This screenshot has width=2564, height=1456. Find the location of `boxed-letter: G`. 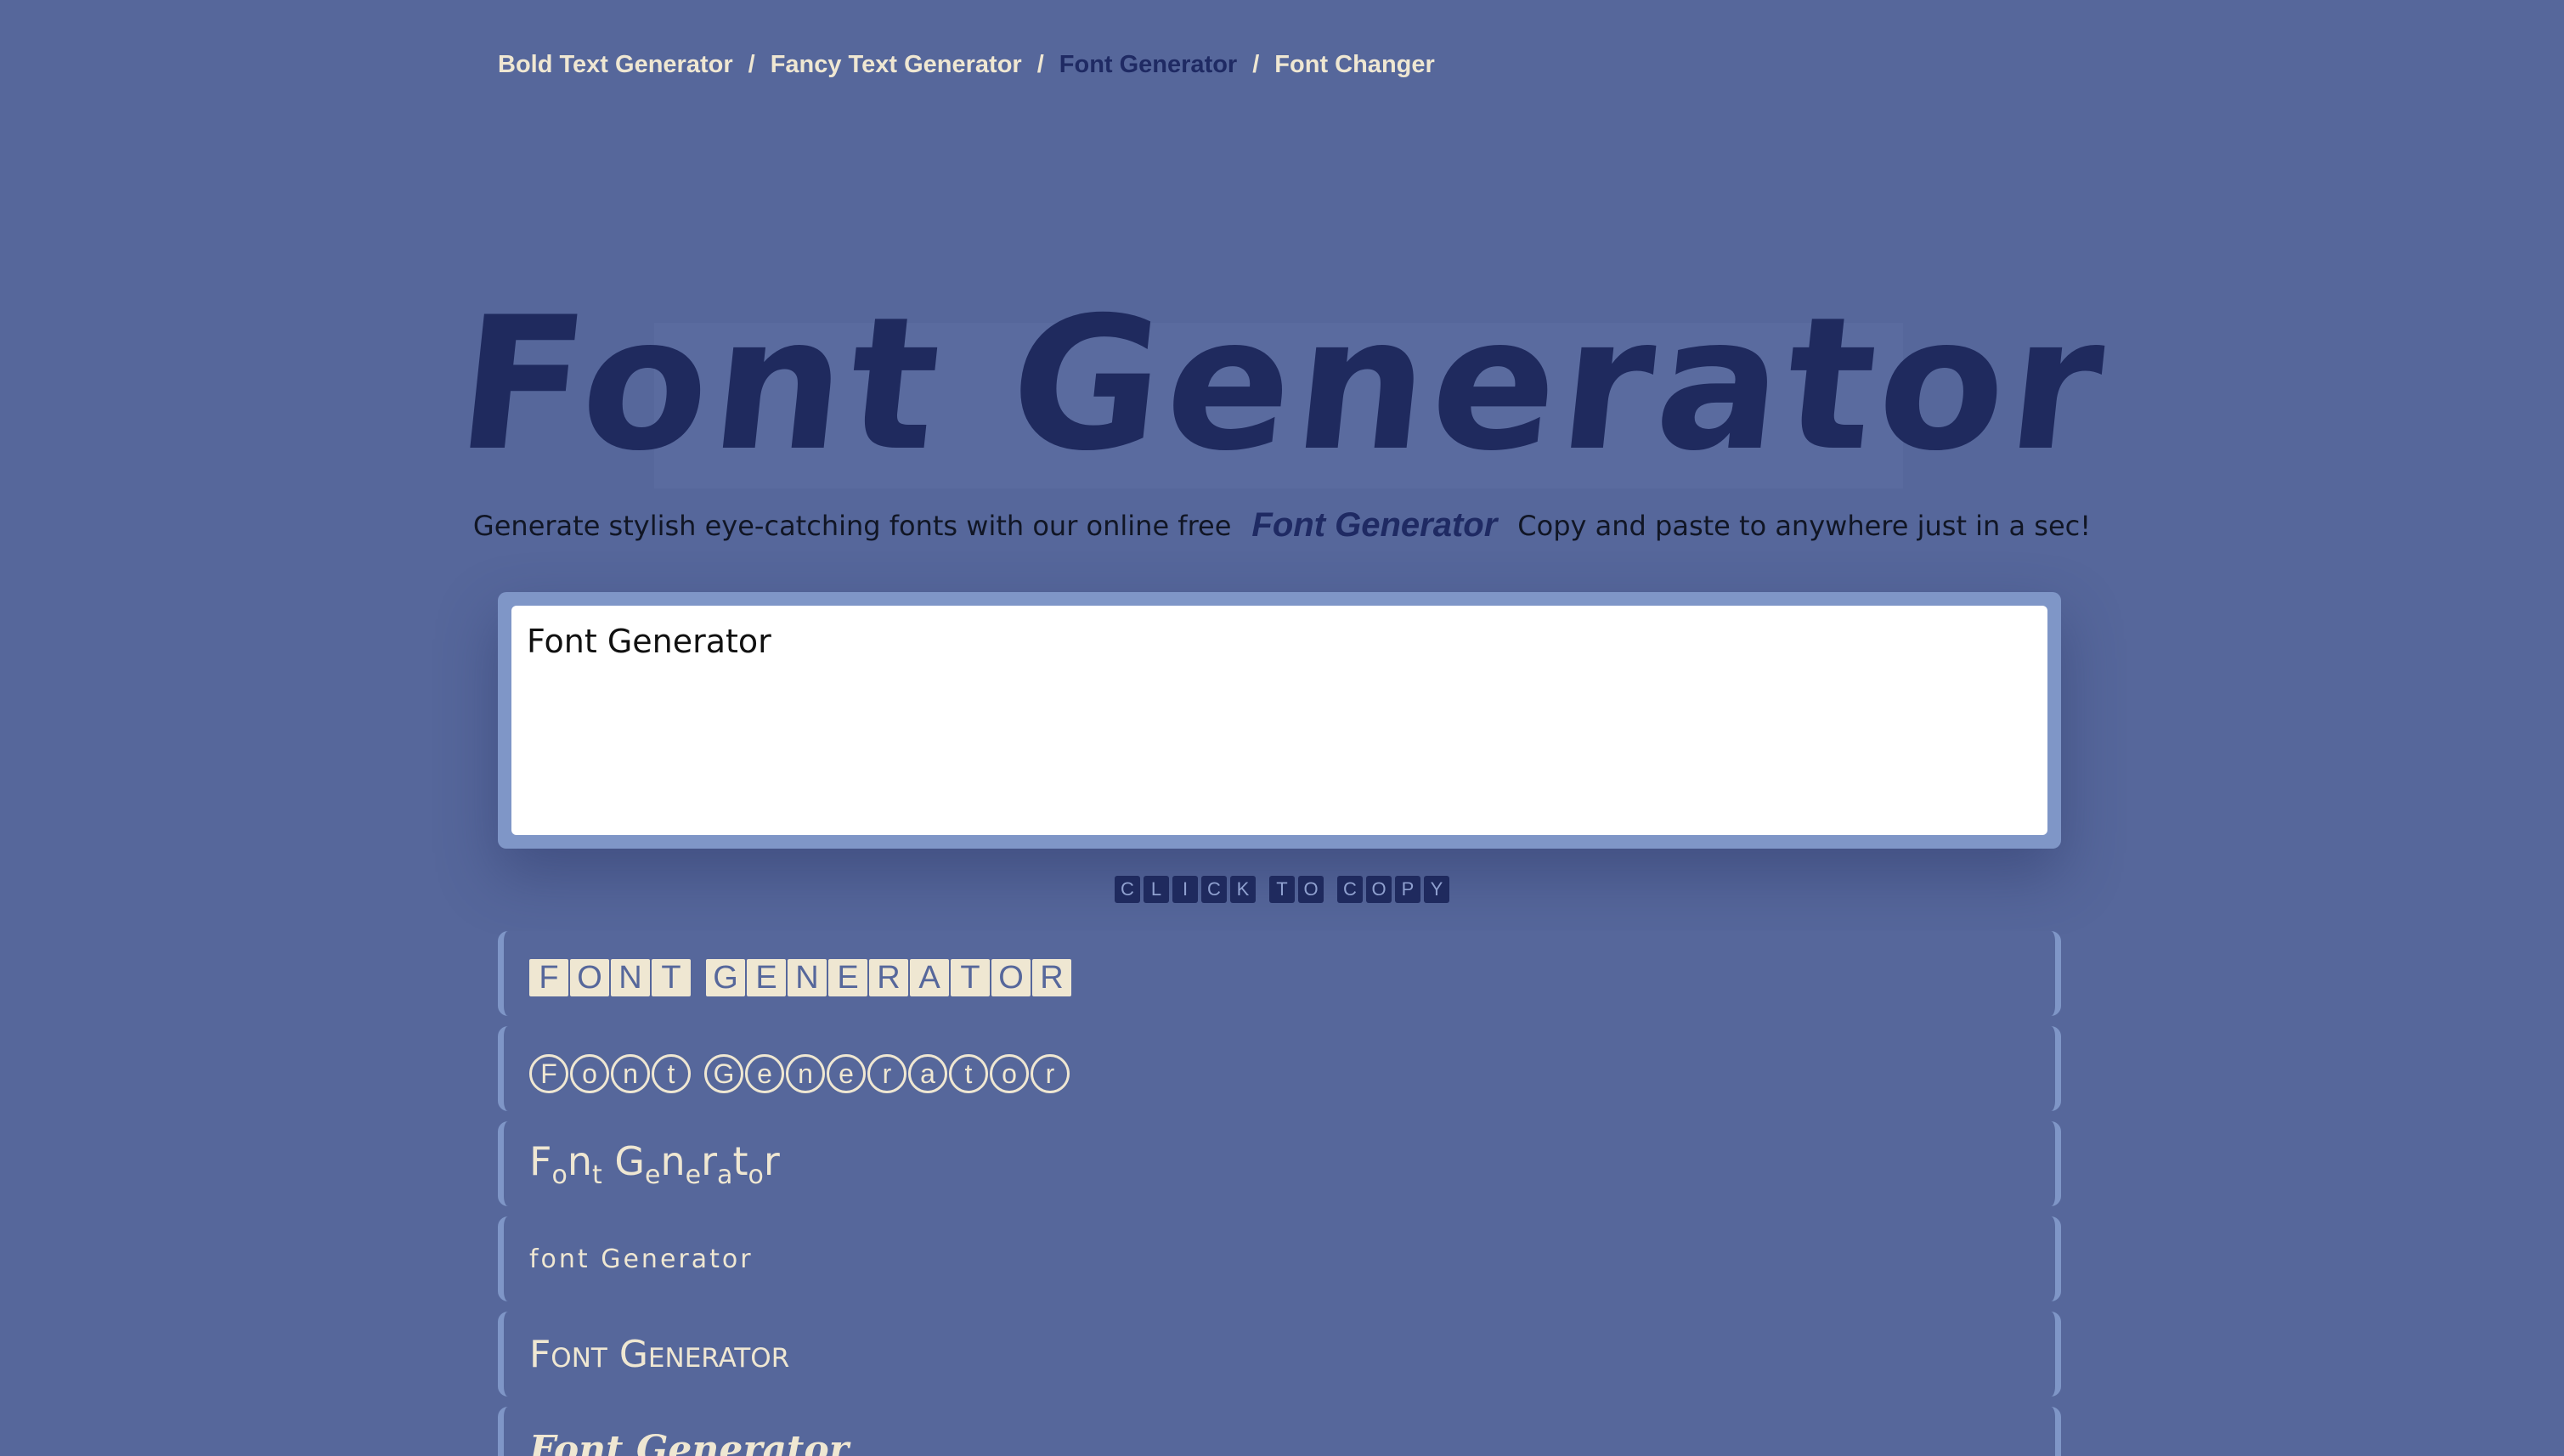

boxed-letter: G is located at coordinates (725, 977).